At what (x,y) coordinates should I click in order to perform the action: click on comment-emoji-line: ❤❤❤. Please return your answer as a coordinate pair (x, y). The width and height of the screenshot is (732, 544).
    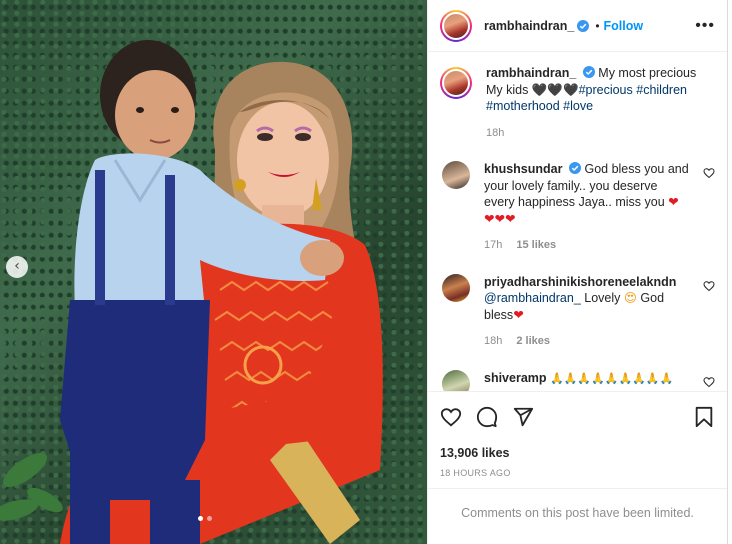
    Looking at the image, I should click on (500, 218).